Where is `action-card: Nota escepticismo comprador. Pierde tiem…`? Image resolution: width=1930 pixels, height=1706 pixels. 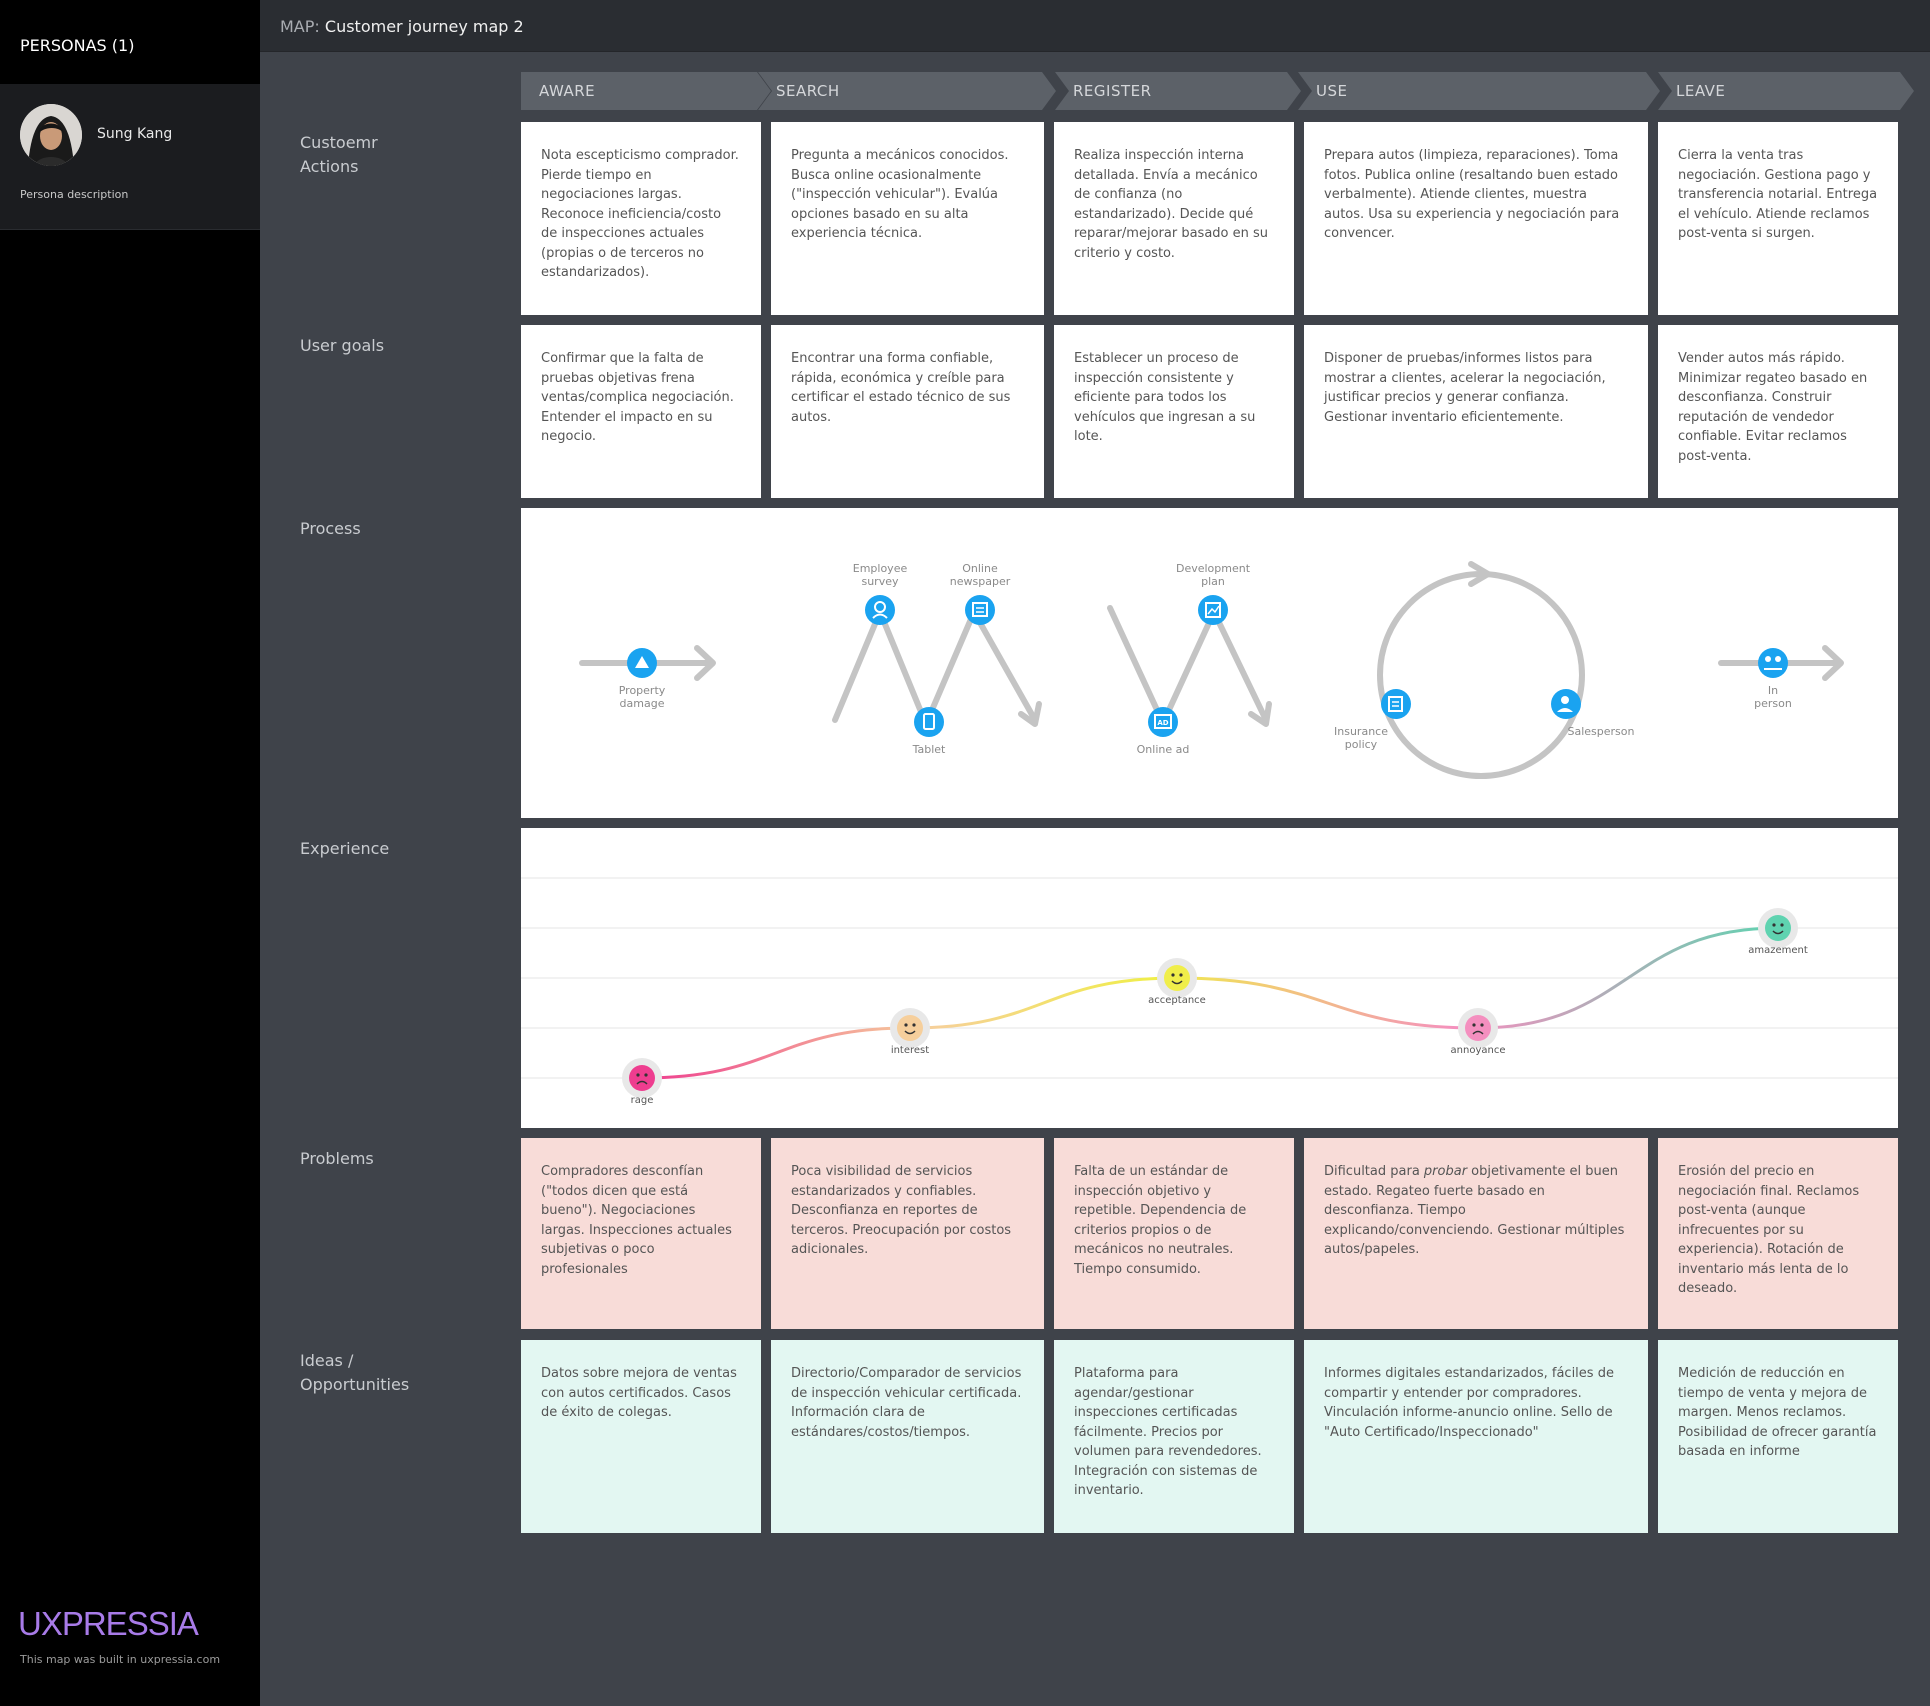
action-card: Nota escepticismo comprador. Pierde tiem… is located at coordinates (641, 218).